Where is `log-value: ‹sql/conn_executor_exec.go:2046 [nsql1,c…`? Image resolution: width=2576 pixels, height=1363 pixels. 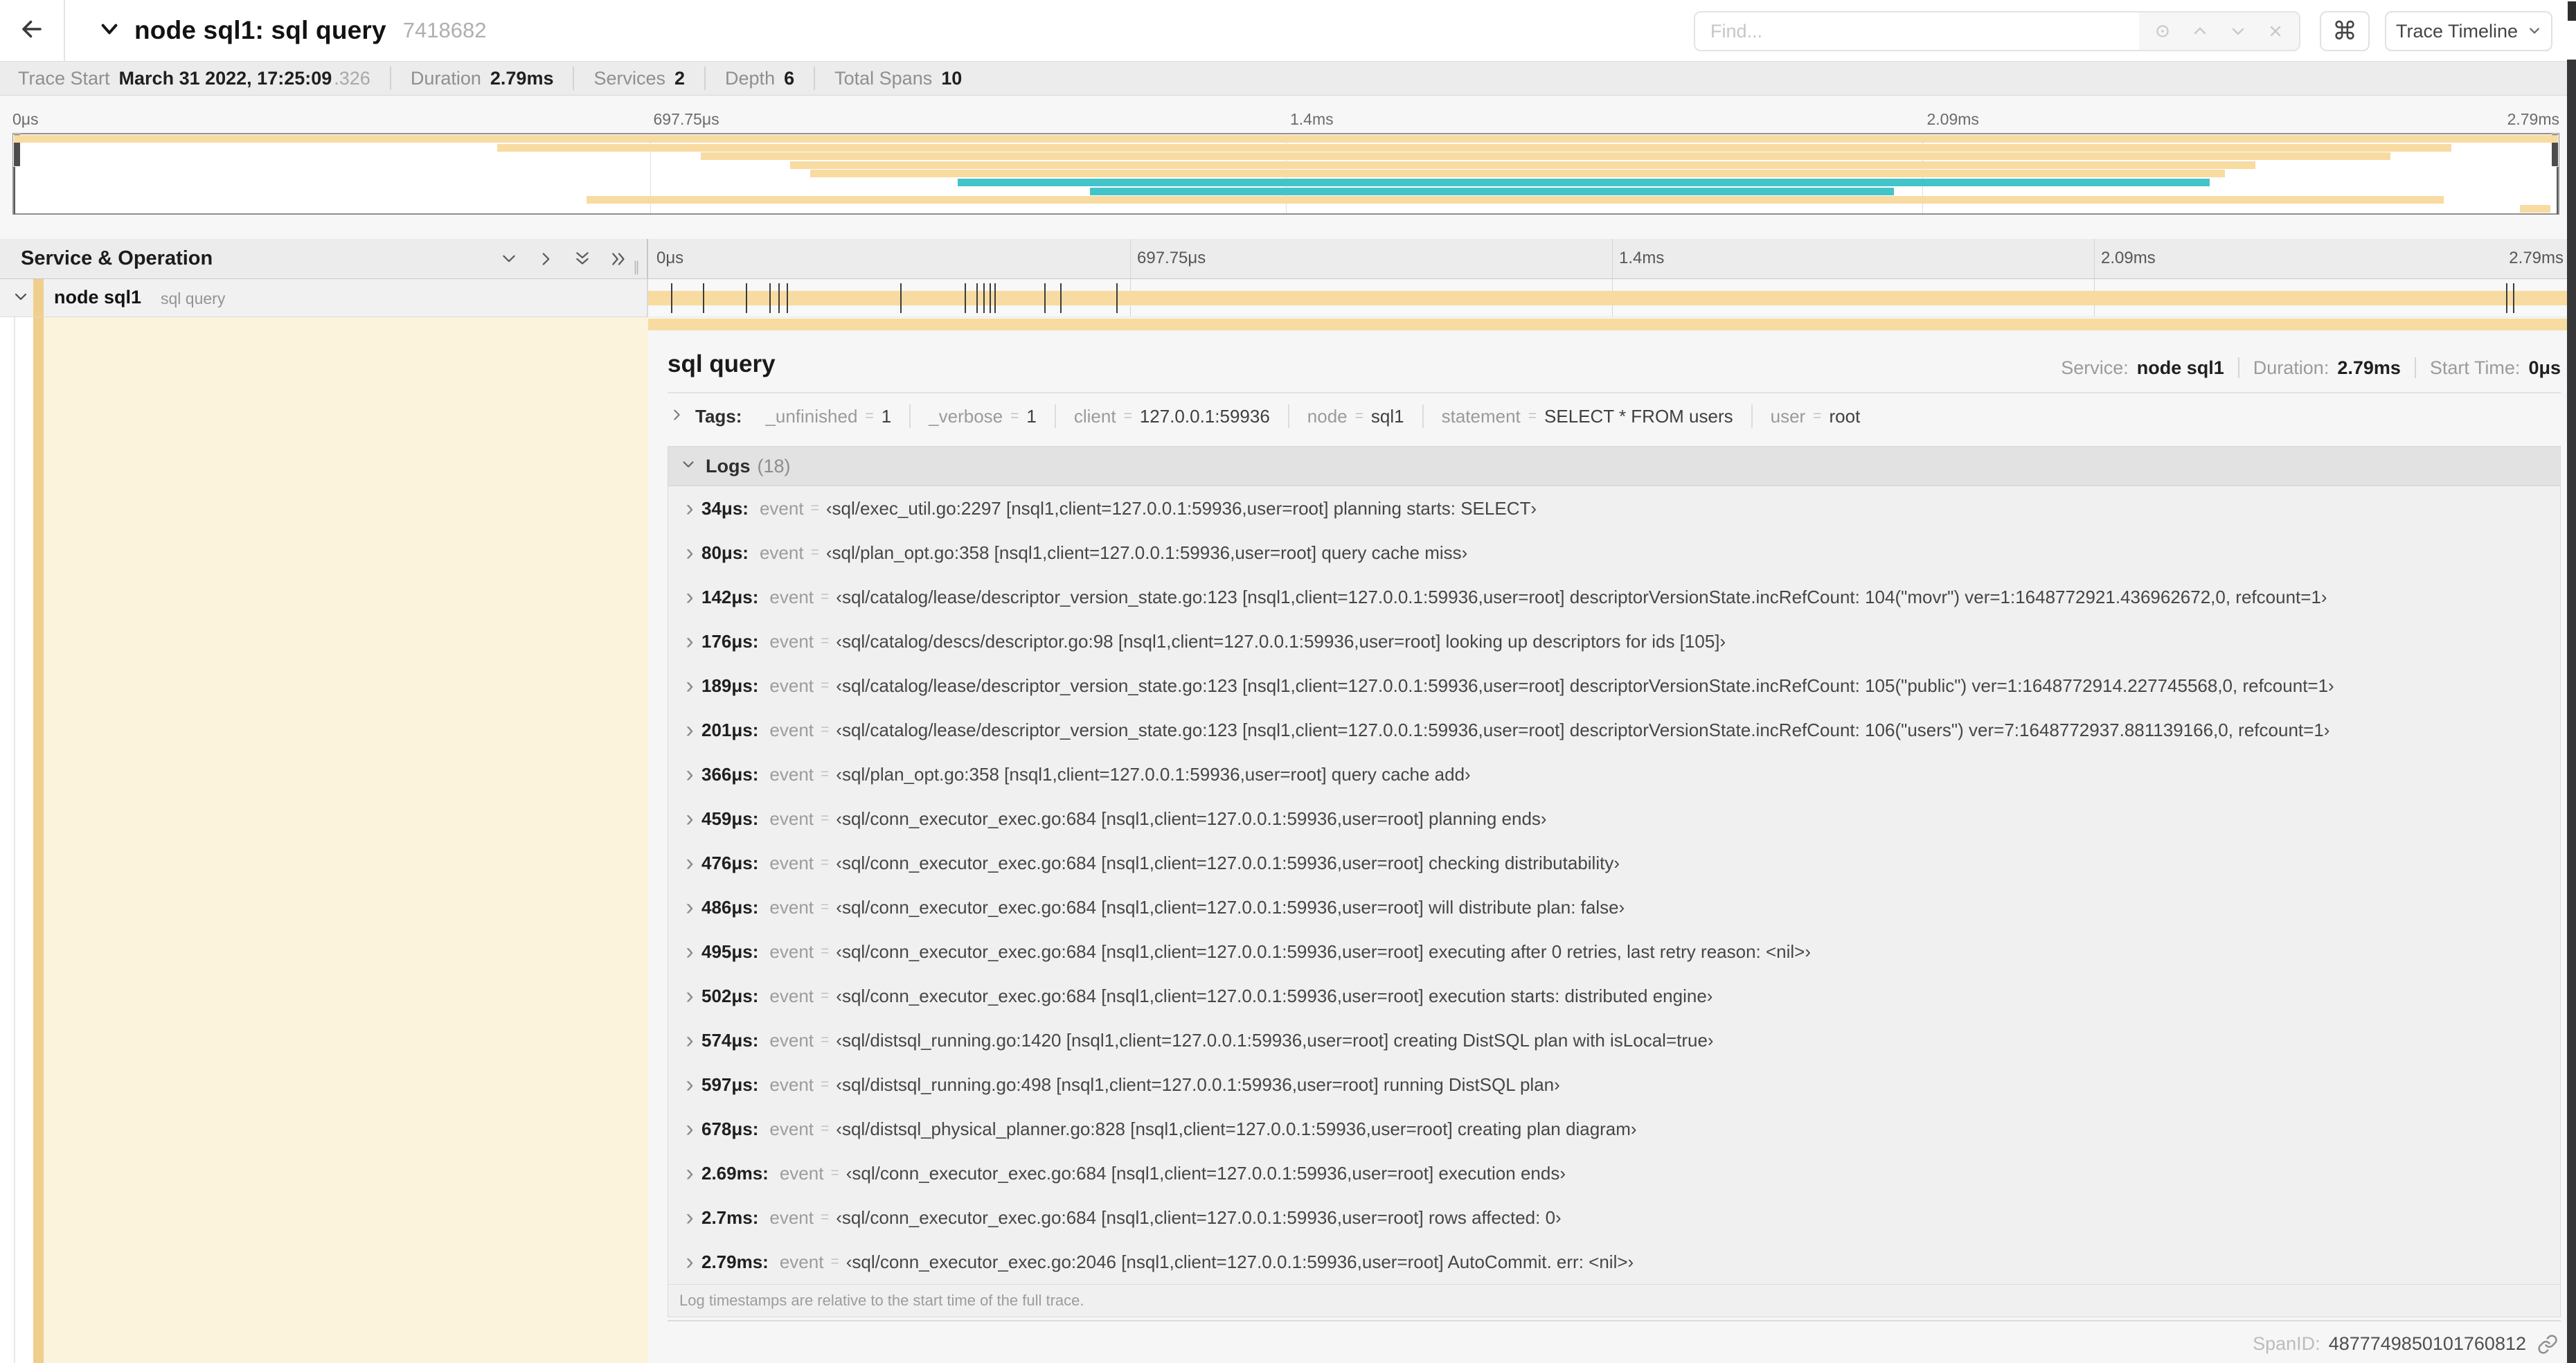 log-value: ‹sql/conn_executor_exec.go:2046 [nsql1,c… is located at coordinates (1240, 1262).